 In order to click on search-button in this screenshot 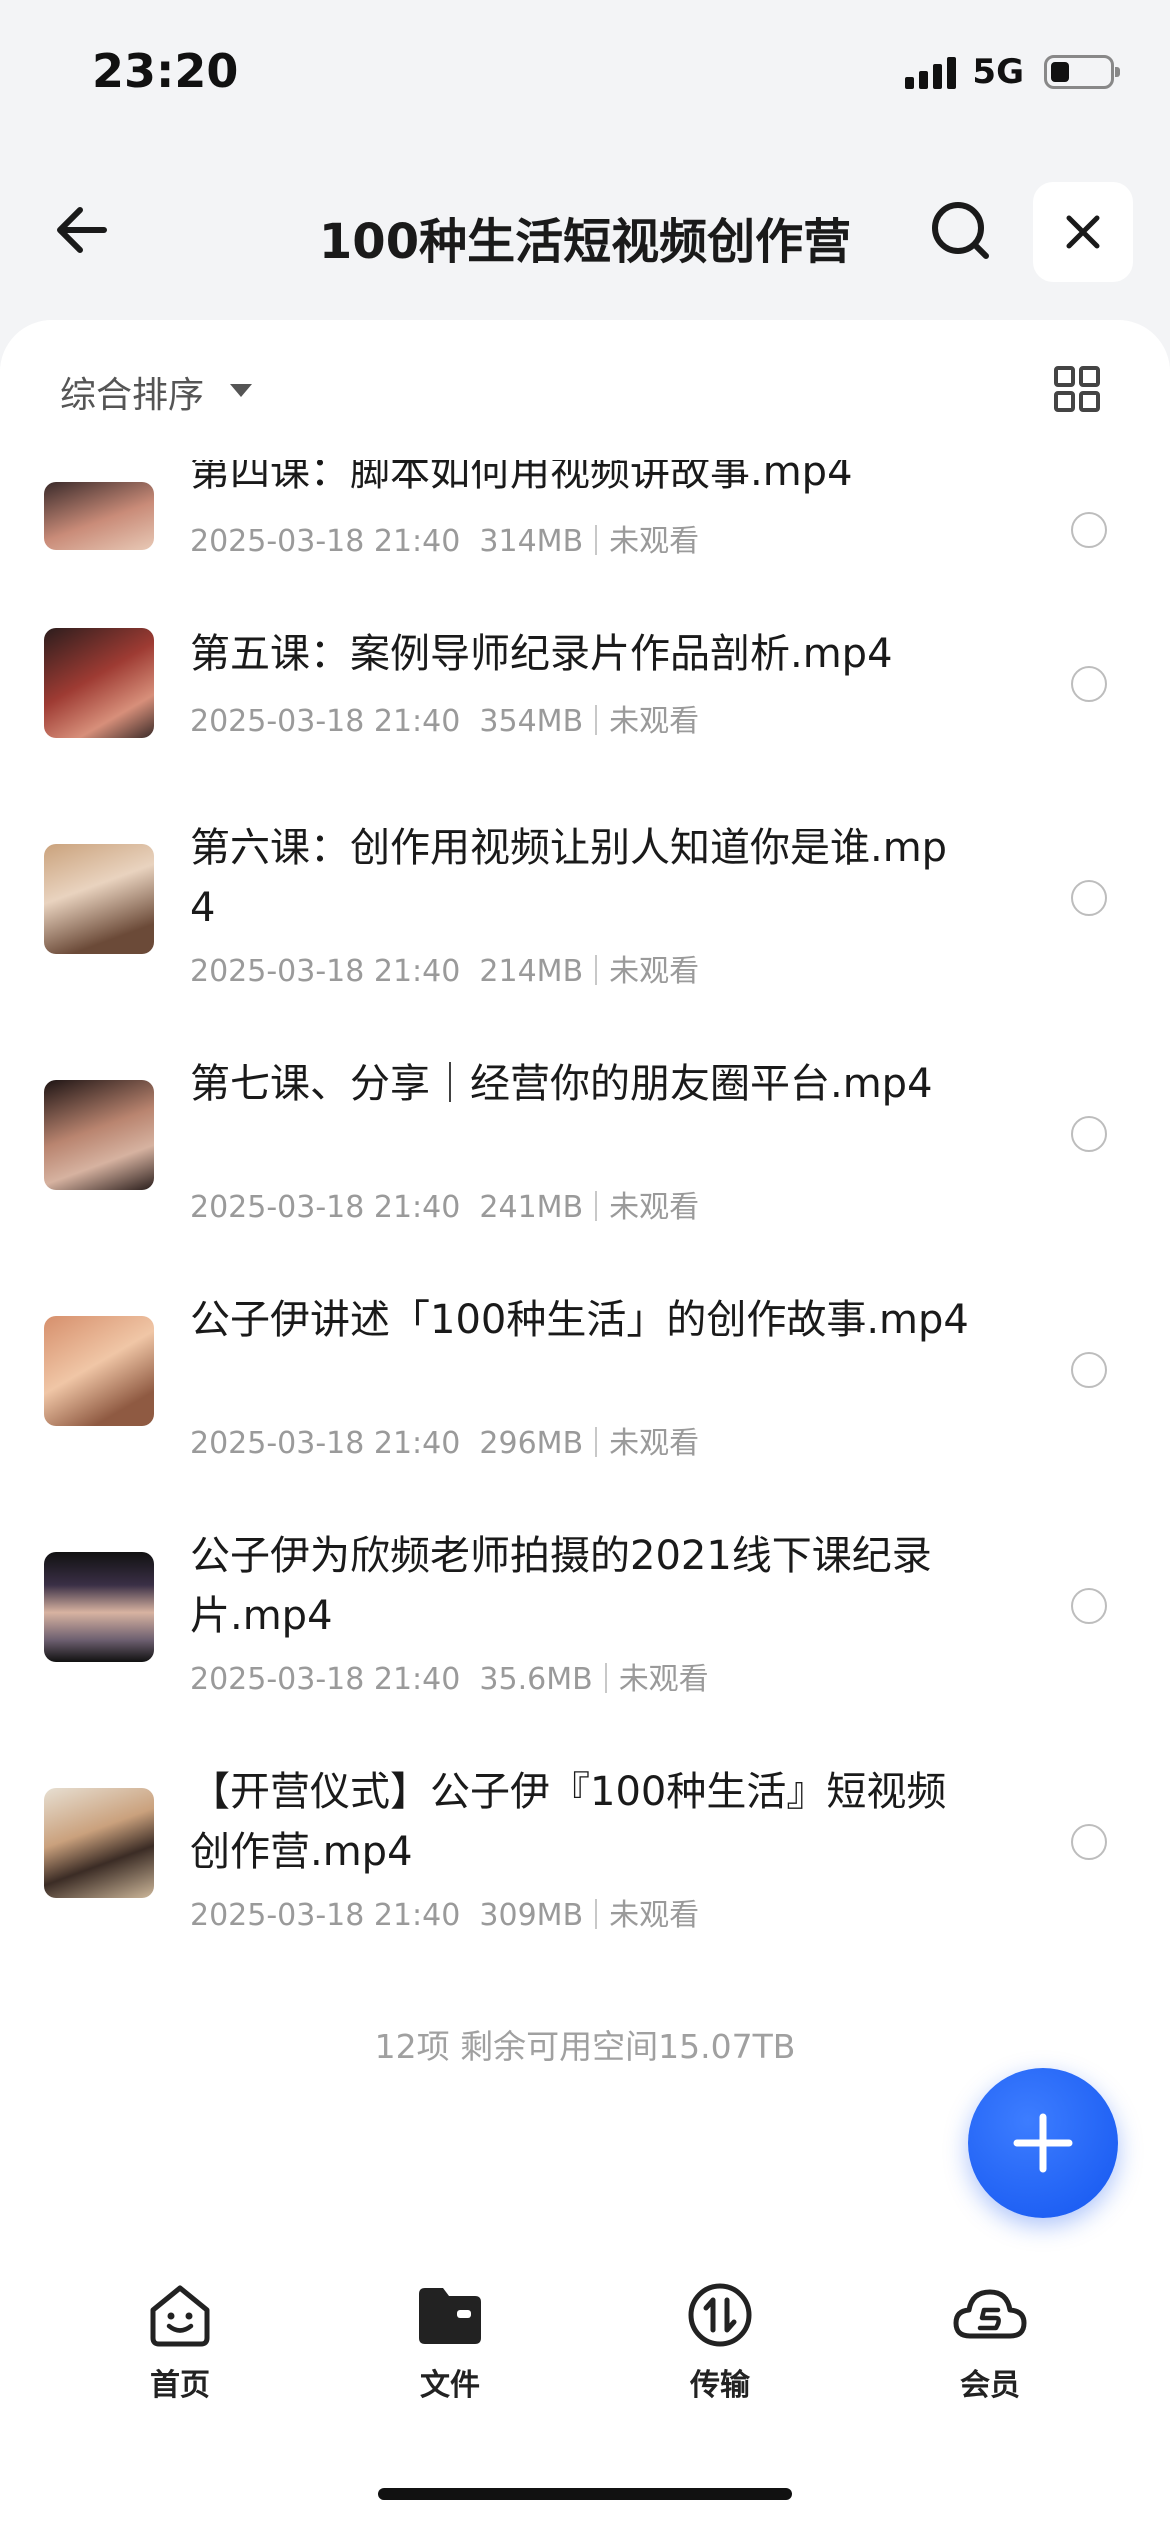, I will do `click(960, 230)`.